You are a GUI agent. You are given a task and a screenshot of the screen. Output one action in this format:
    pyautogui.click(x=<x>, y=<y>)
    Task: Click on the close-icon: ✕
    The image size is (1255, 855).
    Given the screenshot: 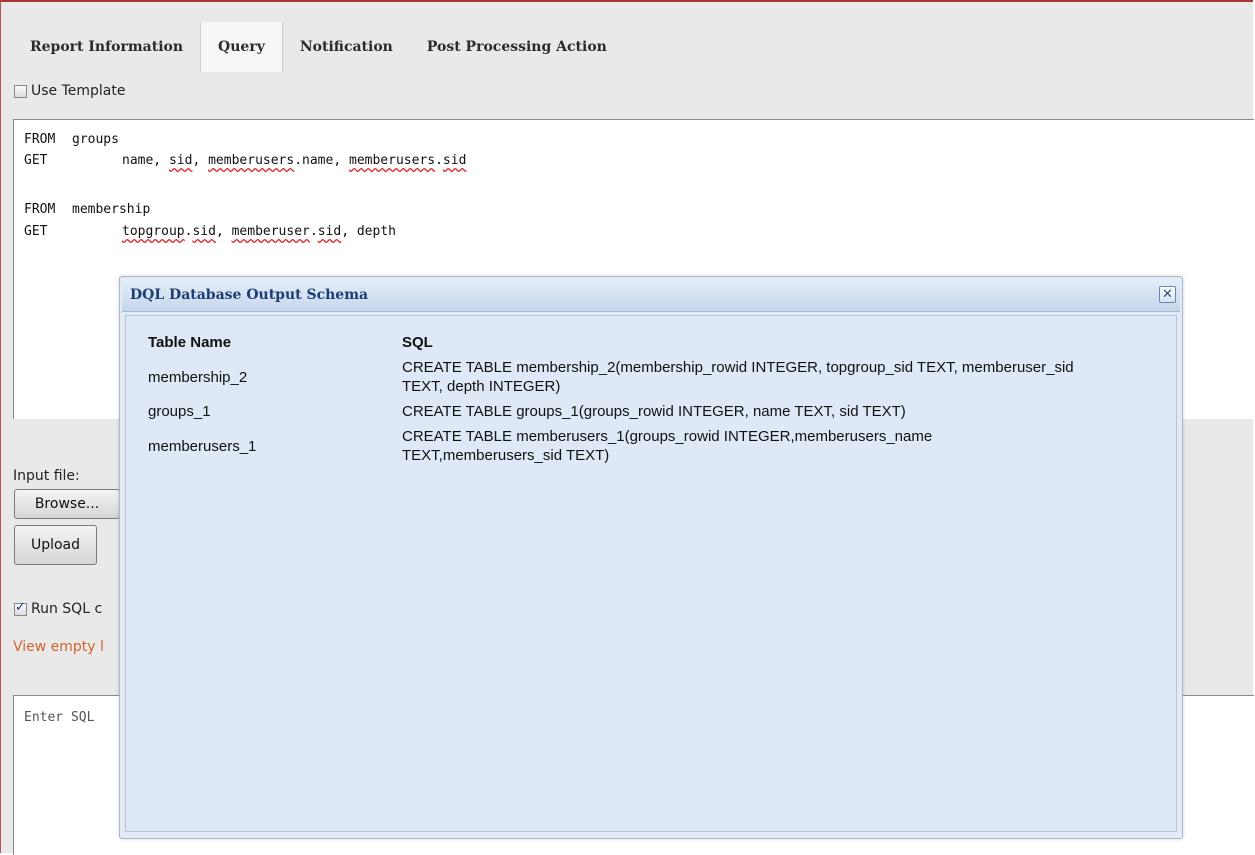 What is the action you would take?
    pyautogui.click(x=1167, y=294)
    